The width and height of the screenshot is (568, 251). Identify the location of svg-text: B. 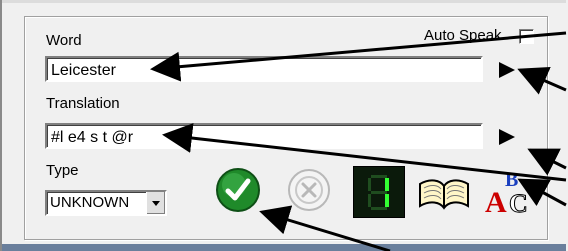
(511, 180).